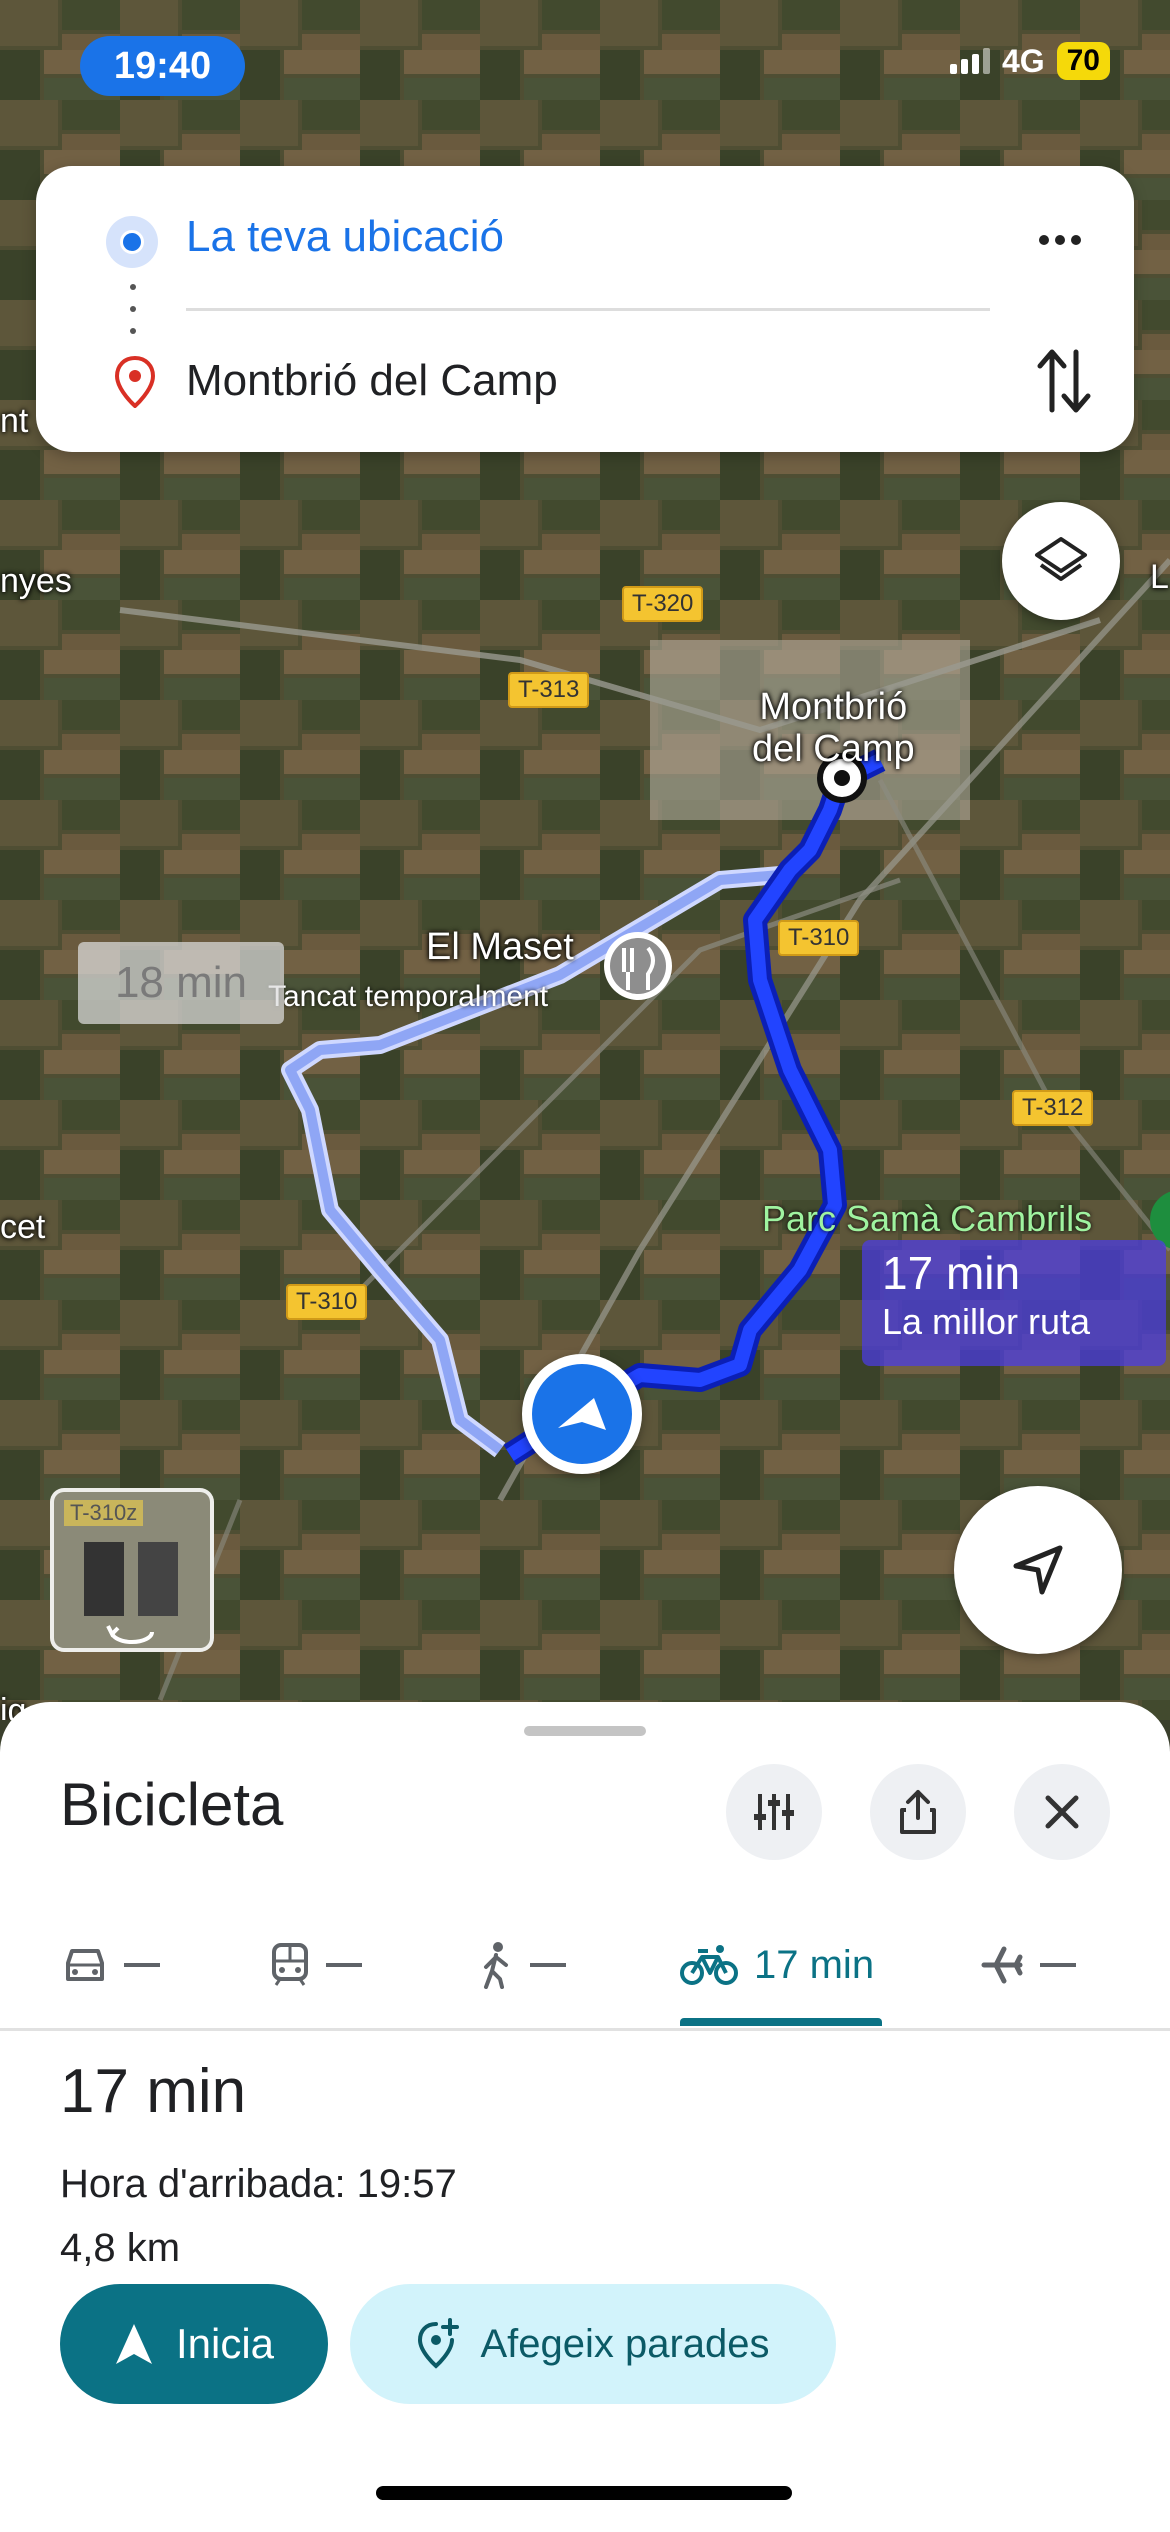 The width and height of the screenshot is (1170, 2532). I want to click on close-button, so click(1062, 1812).